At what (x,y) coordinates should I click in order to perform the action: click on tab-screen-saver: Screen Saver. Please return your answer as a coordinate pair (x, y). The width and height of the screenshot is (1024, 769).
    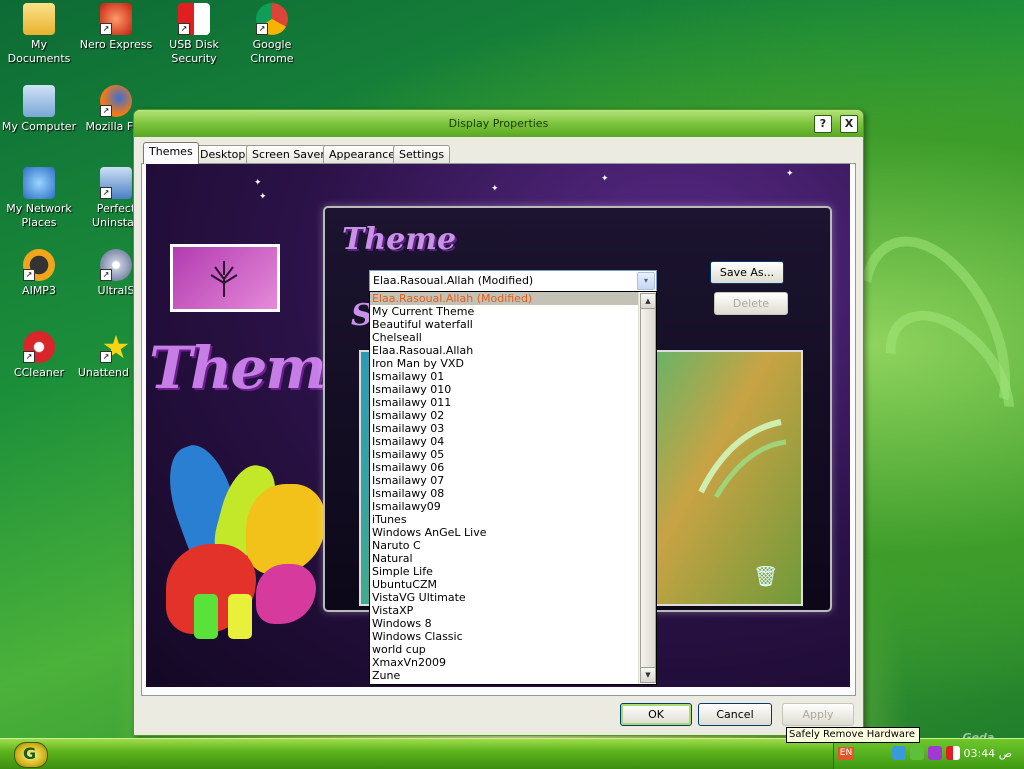
    Looking at the image, I should click on (288, 154).